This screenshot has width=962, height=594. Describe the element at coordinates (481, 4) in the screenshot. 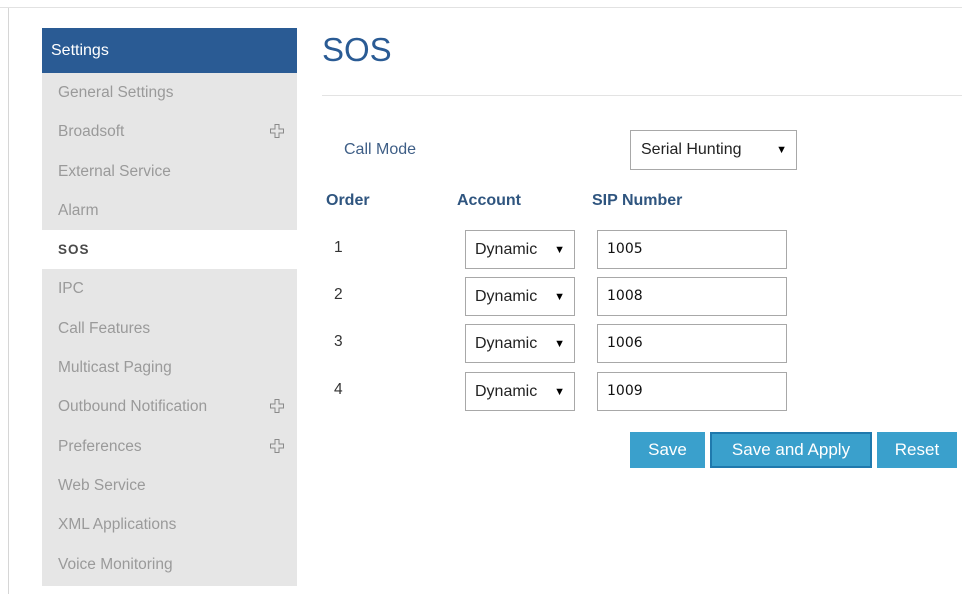

I see `window-top-edge` at that location.